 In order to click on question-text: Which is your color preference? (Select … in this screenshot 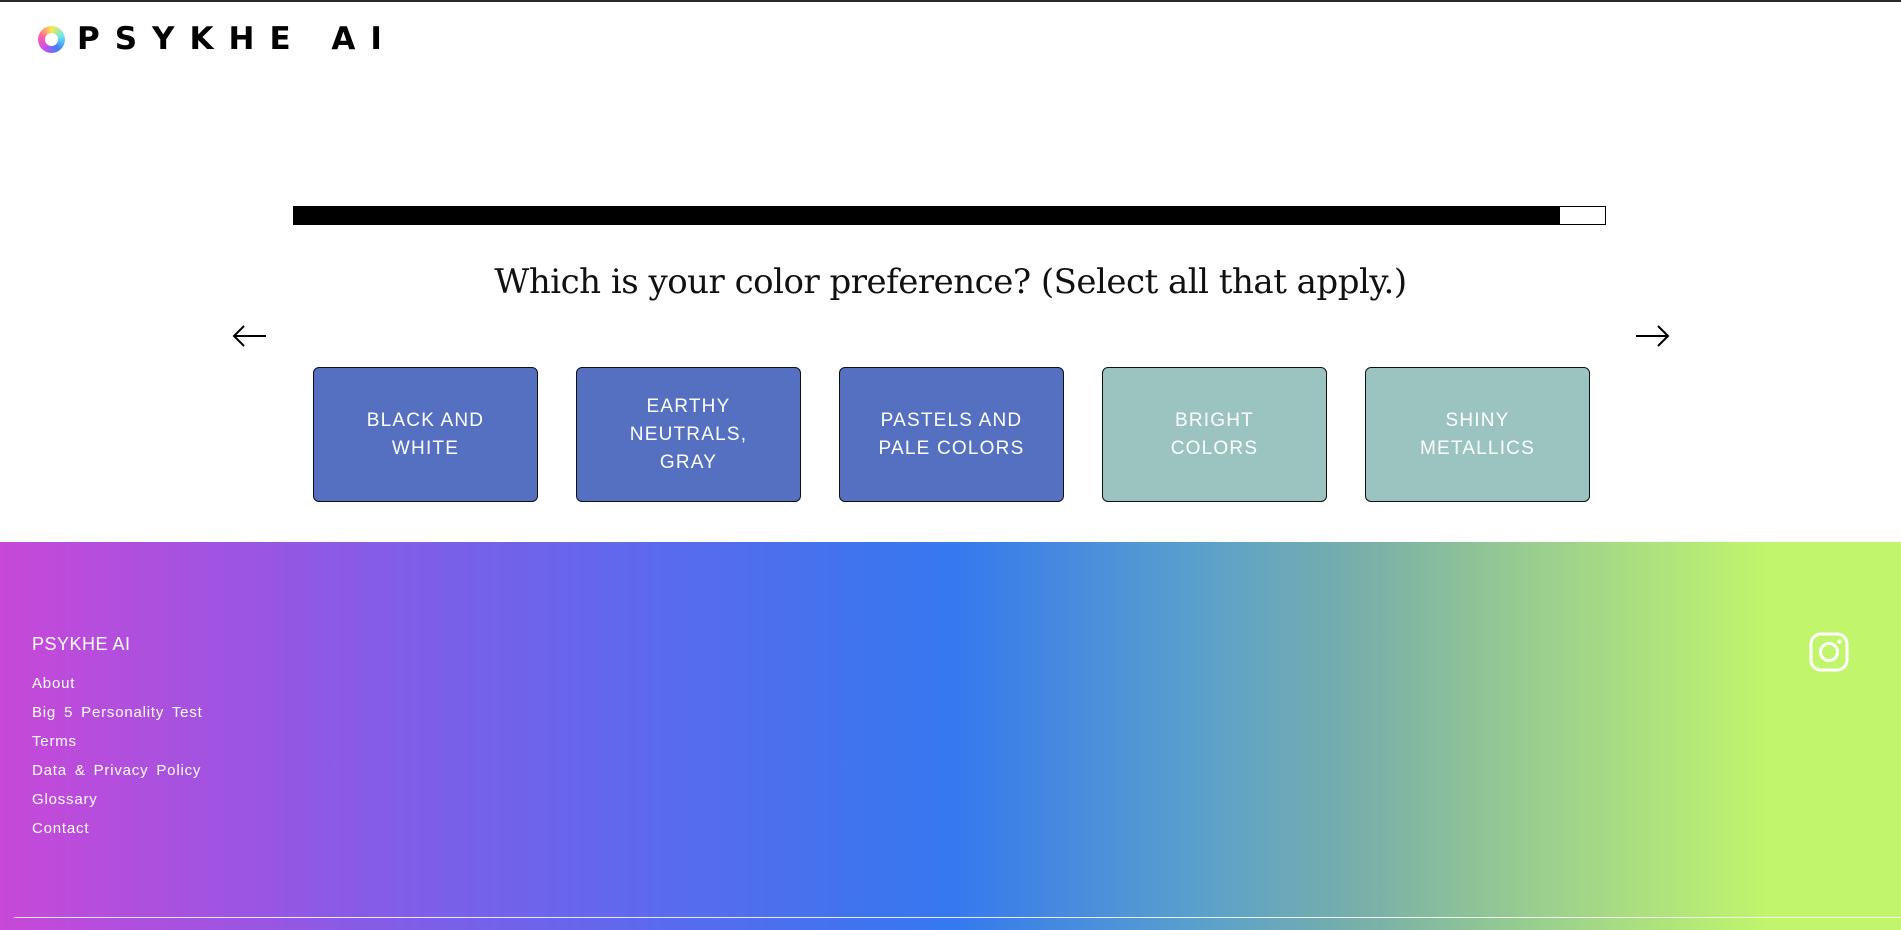, I will do `click(950, 282)`.